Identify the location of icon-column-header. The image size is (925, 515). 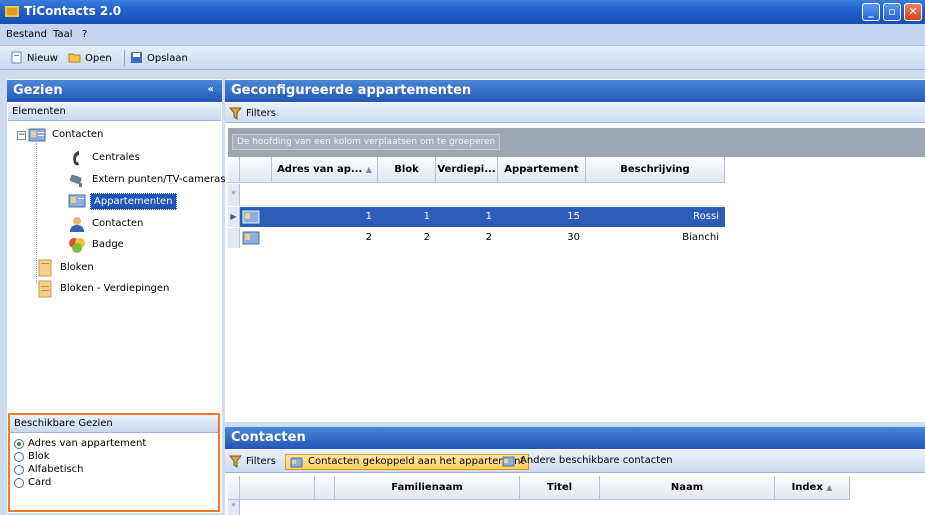
(256, 170).